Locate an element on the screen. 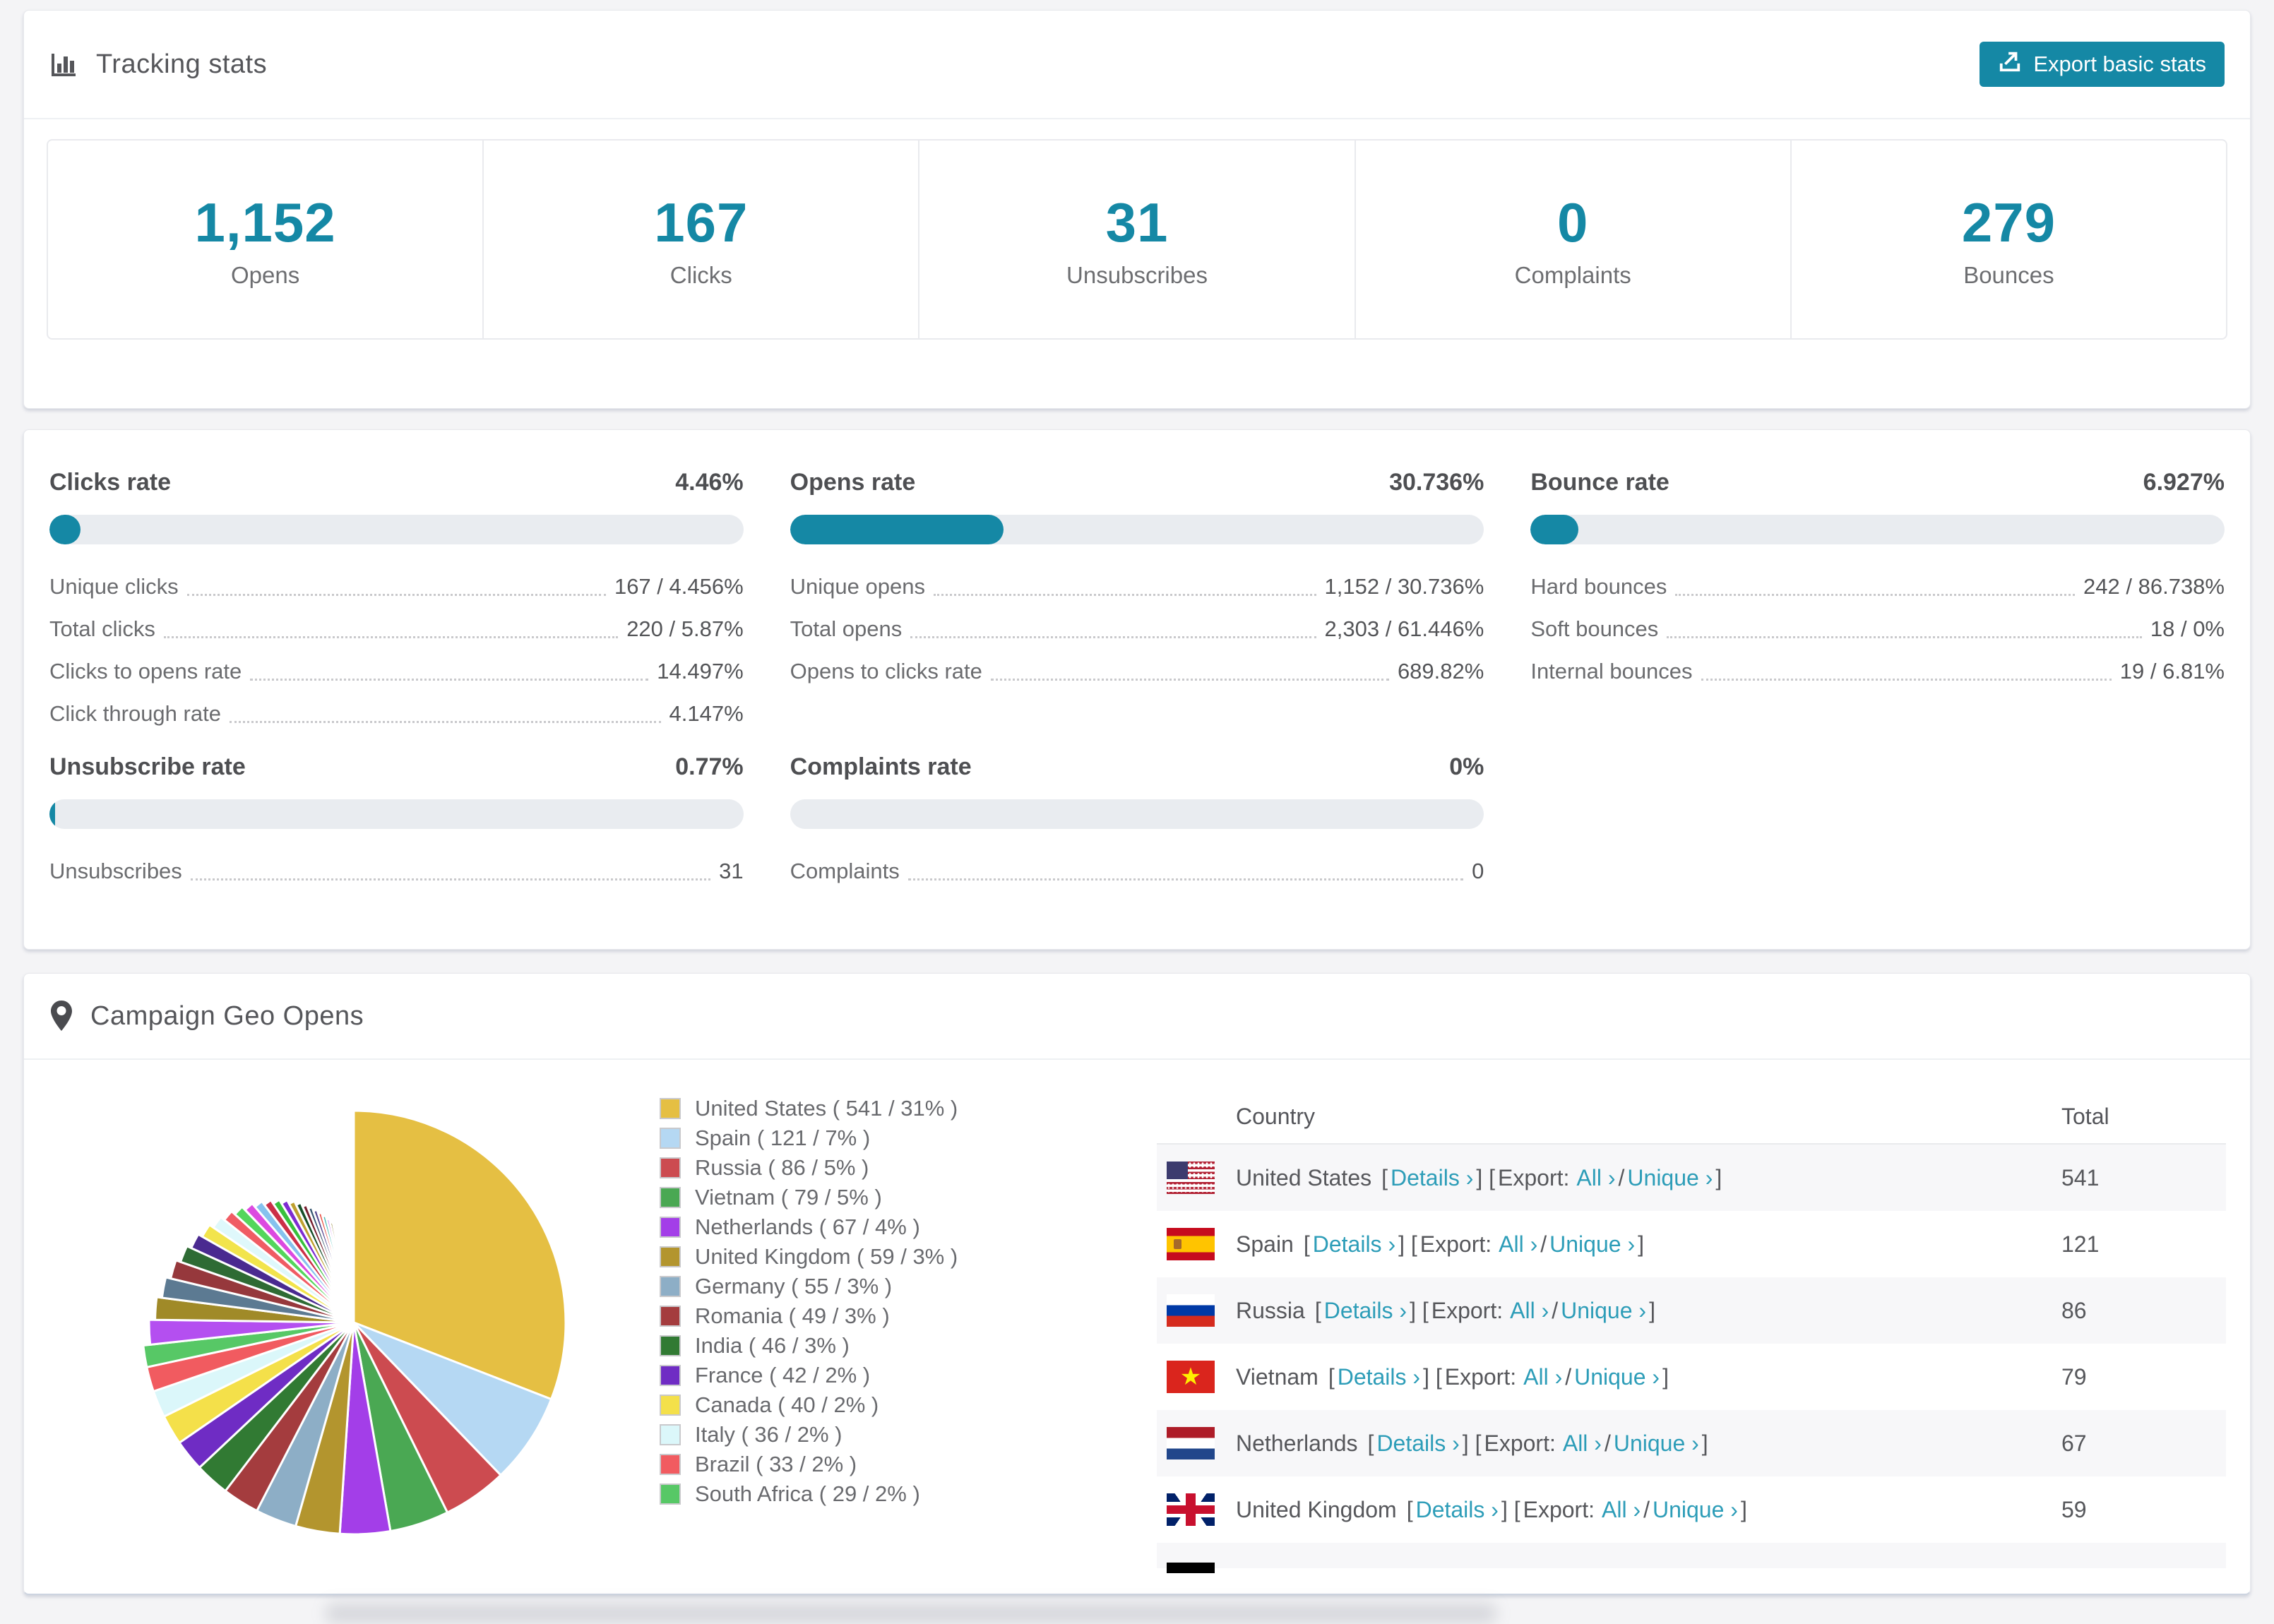 The width and height of the screenshot is (2274, 1624). clicks-count: 167 is located at coordinates (701, 223).